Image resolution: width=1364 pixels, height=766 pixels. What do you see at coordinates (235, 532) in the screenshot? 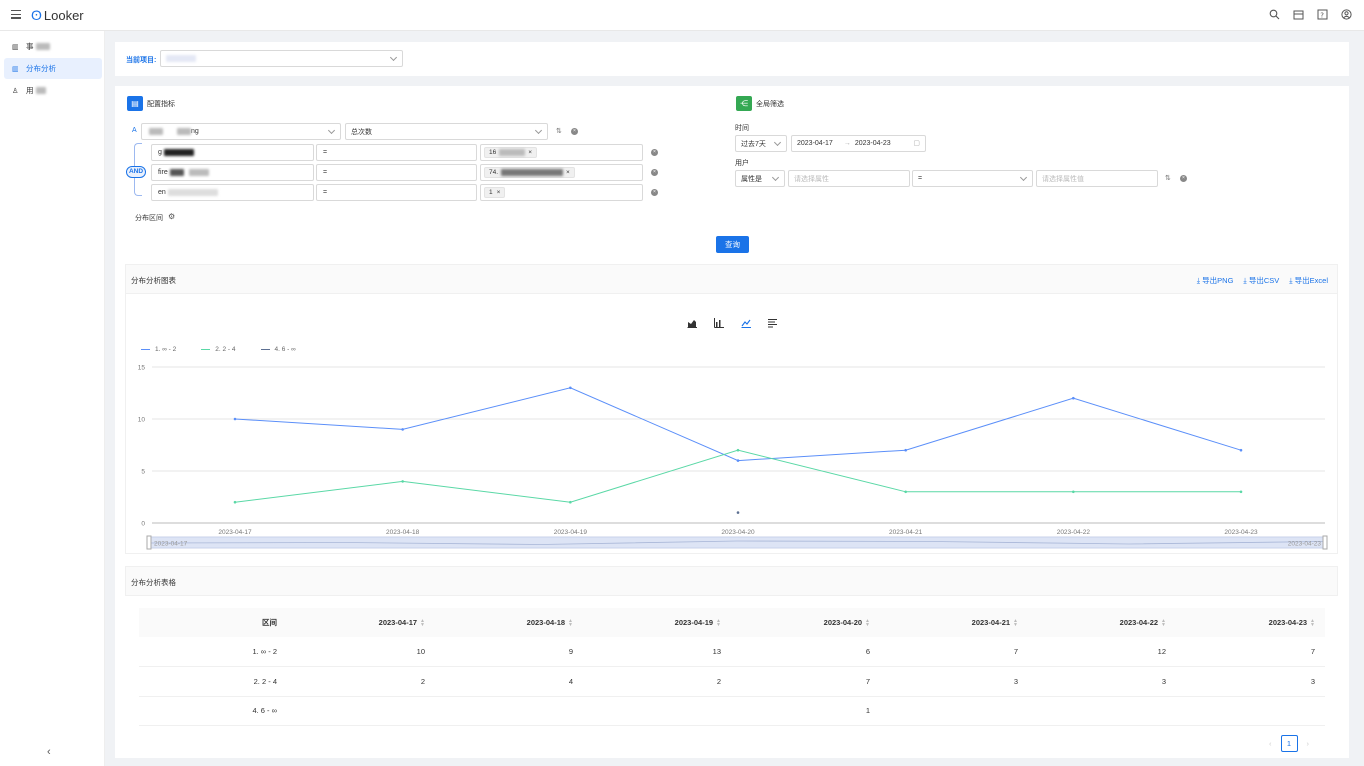
I see `x-tick-label: 2023-04-17` at bounding box center [235, 532].